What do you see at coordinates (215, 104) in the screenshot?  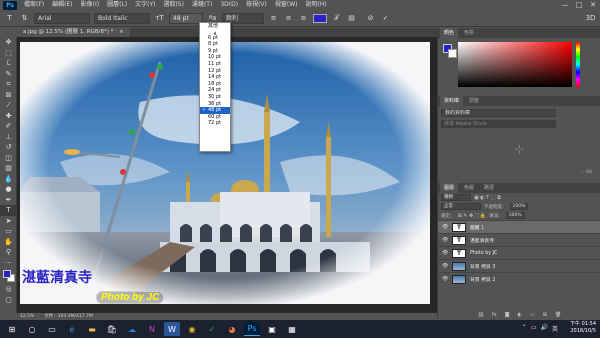 I see `font-size-option: 36 pt` at bounding box center [215, 104].